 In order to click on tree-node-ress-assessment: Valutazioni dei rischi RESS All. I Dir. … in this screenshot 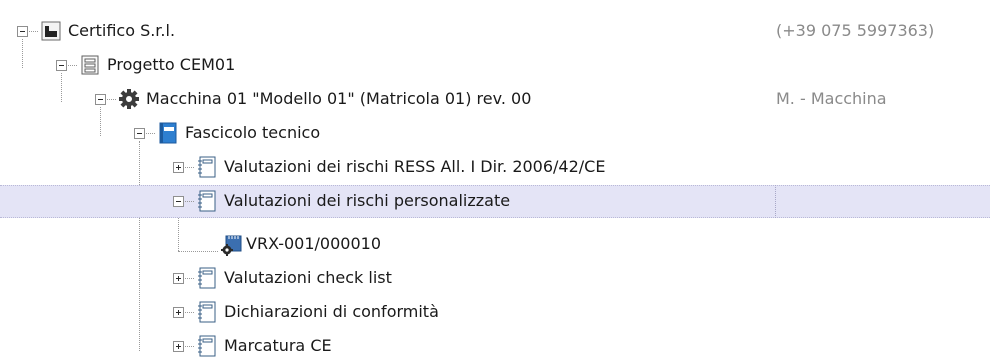, I will do `click(495, 167)`.